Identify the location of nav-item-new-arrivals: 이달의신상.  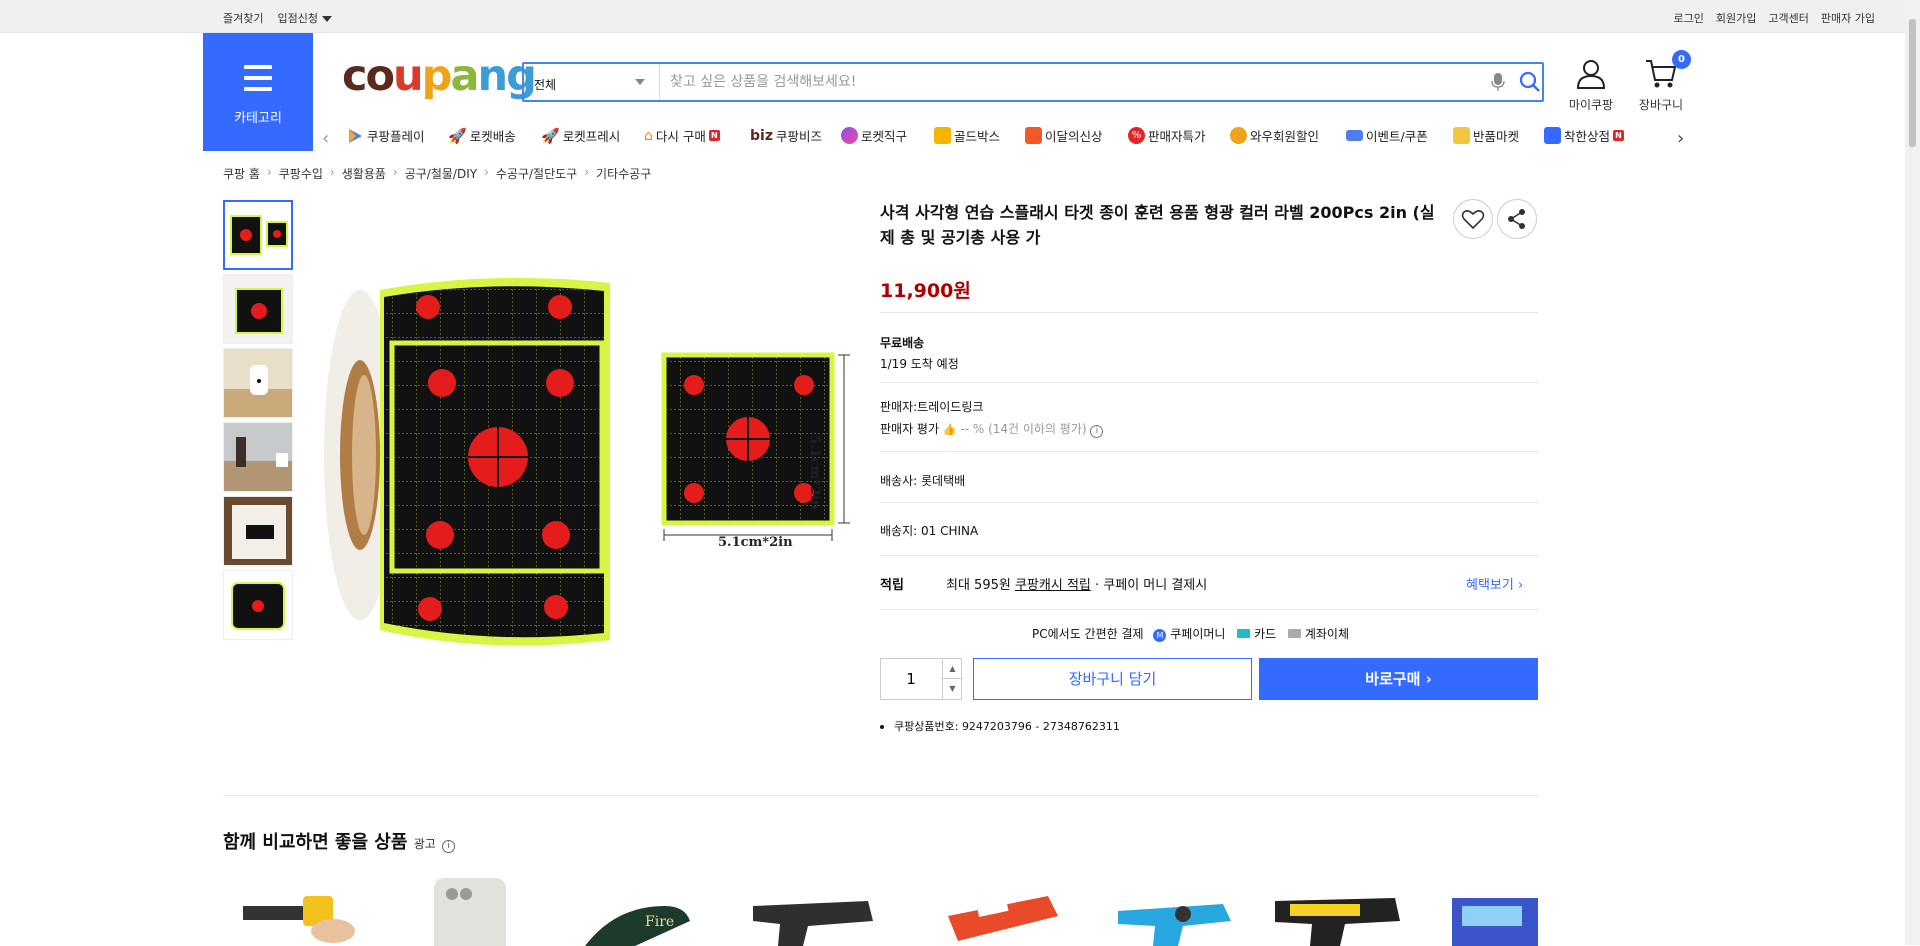
(1064, 135).